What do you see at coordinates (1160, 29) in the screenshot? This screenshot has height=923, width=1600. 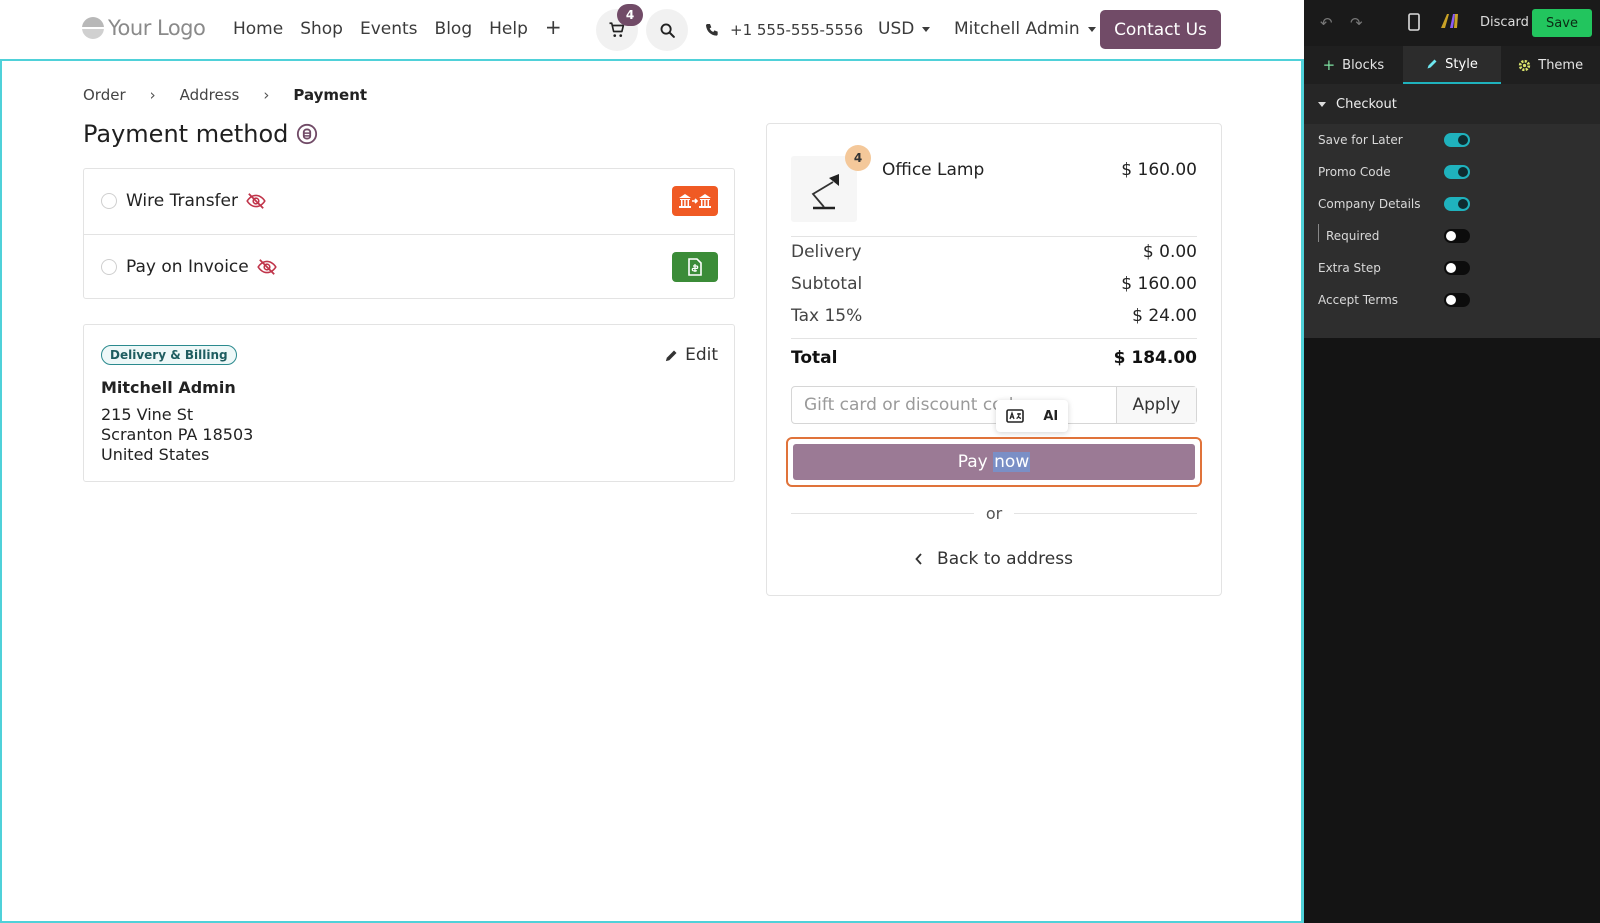 I see `contact-us-button: Contact Us` at bounding box center [1160, 29].